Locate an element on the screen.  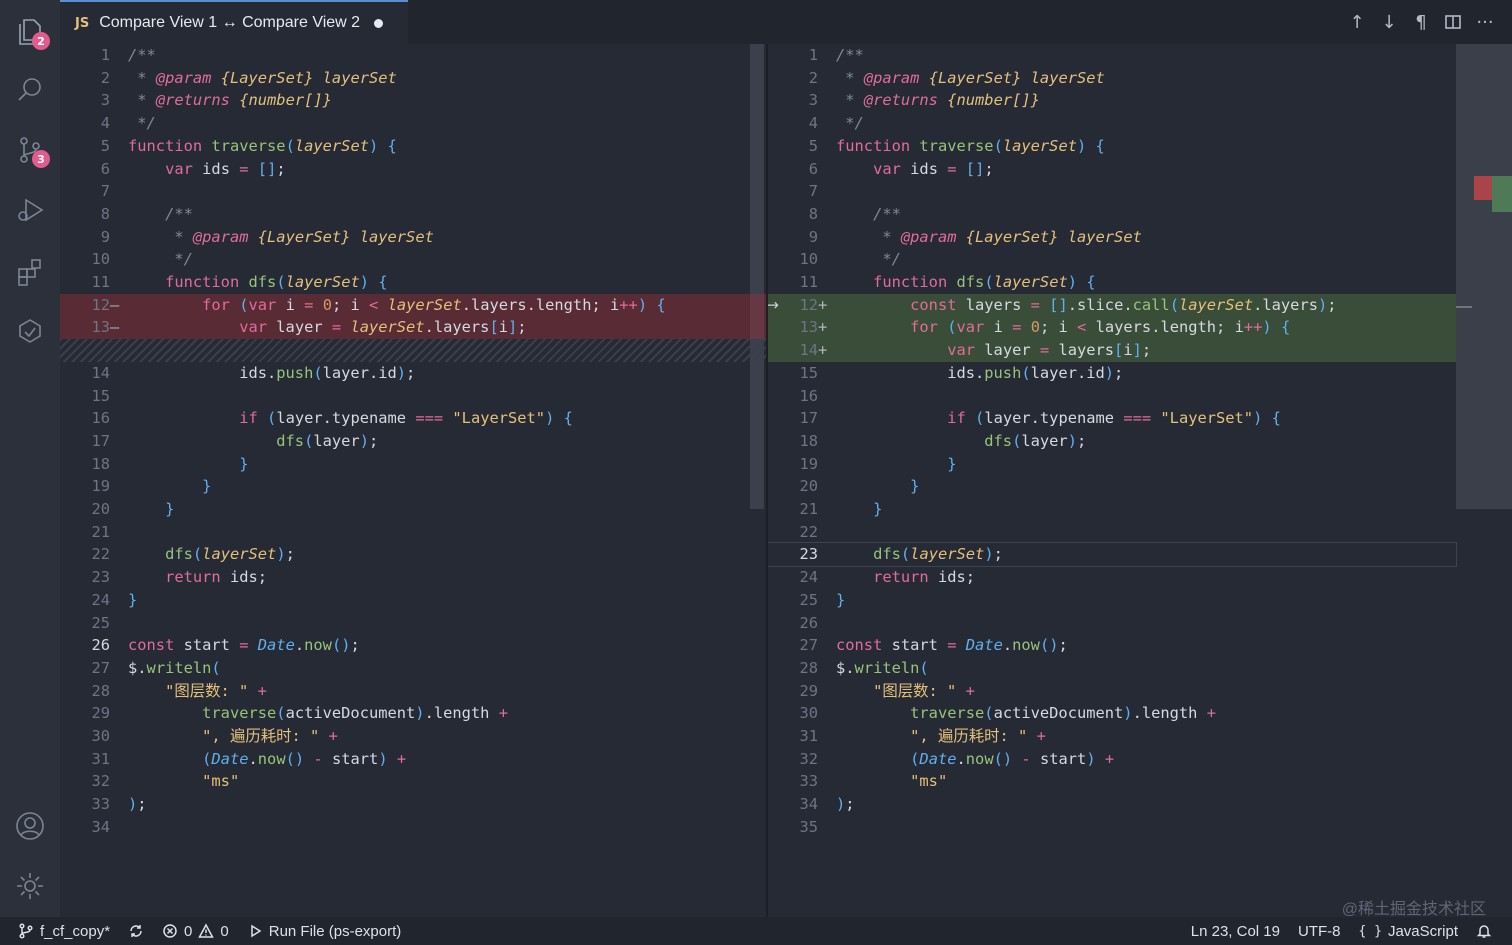
right-code-line: 31 ", 遍历耗时: " + is located at coordinates (1112, 736).